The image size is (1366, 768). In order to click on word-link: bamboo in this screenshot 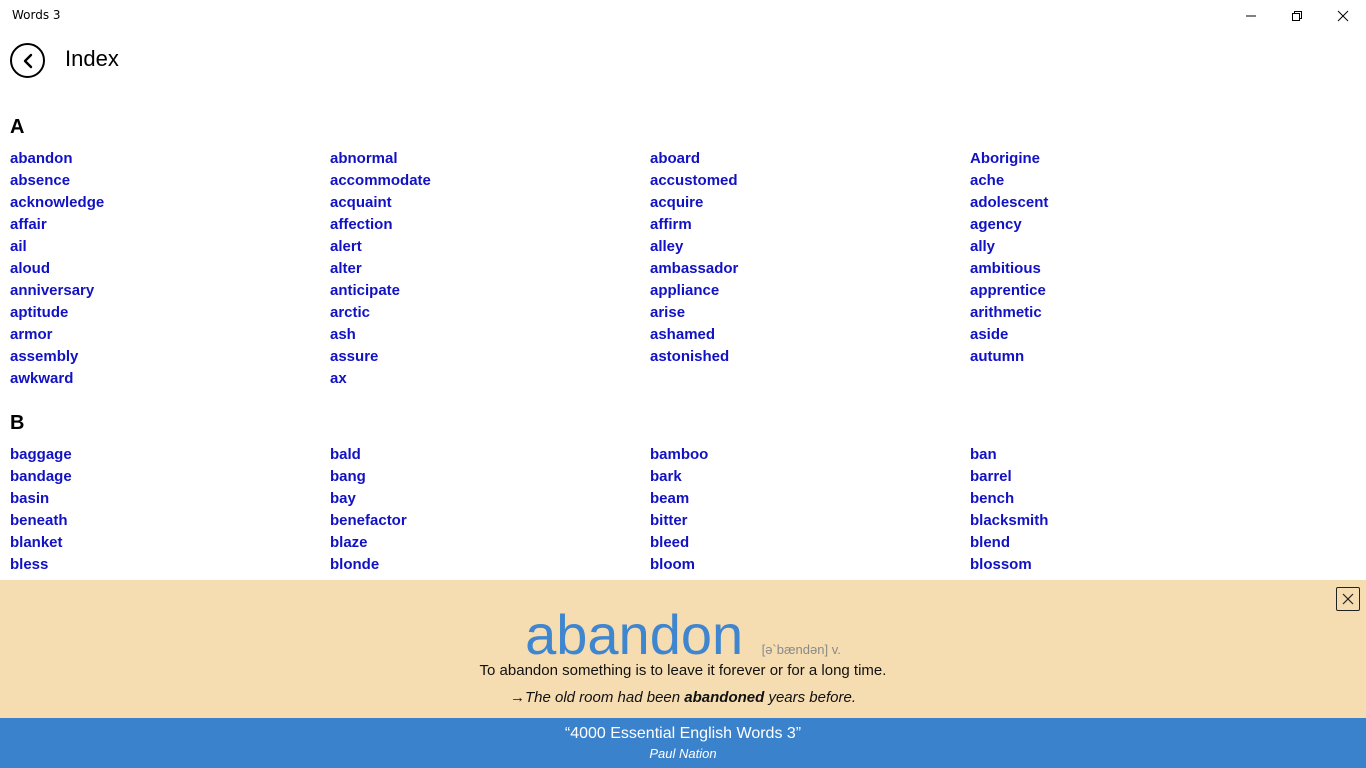, I will do `click(810, 455)`.